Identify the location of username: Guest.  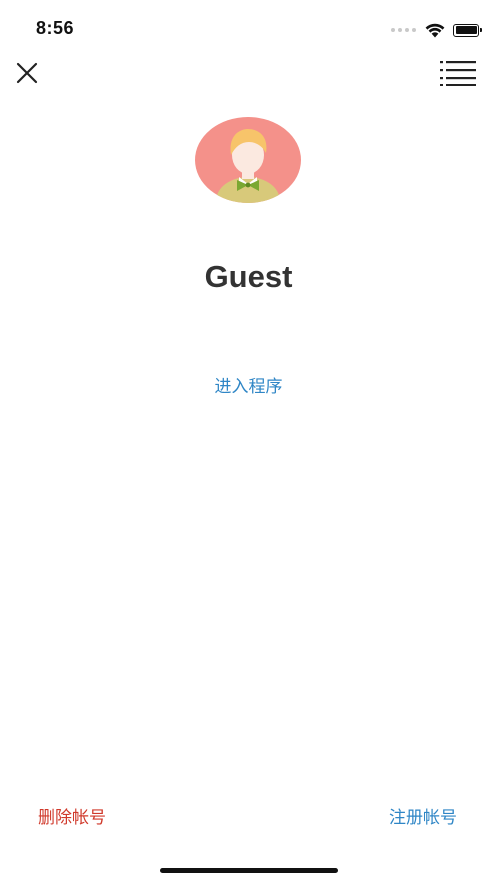
(248, 276).